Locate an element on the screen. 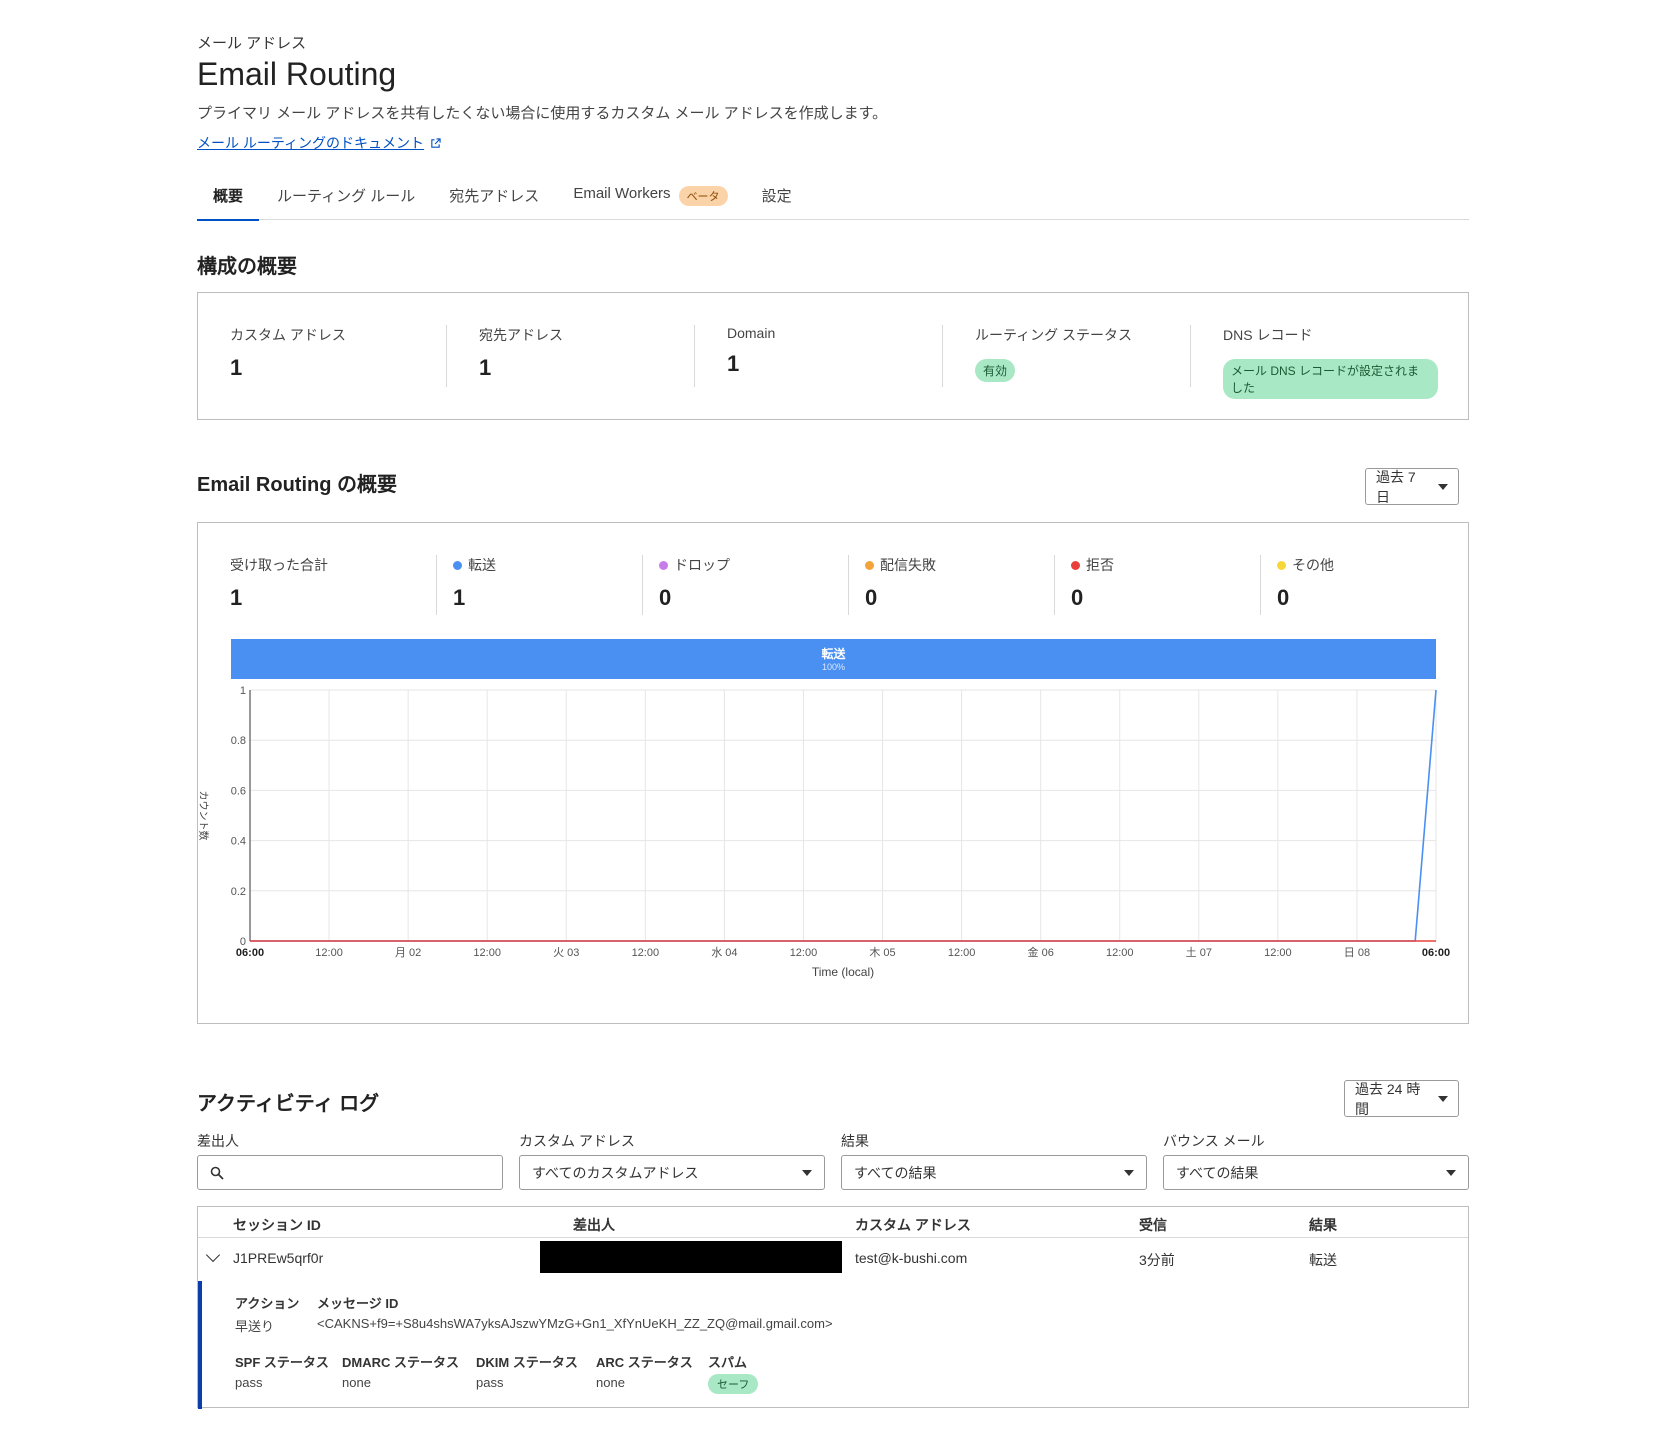  page-title: Email Routing is located at coordinates (297, 74).